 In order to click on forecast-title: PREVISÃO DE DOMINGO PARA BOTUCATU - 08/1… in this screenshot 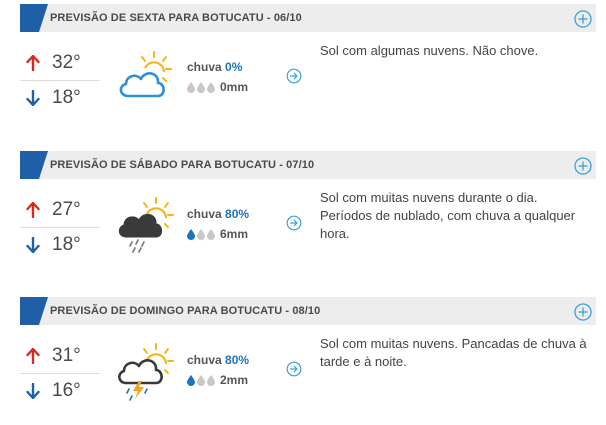, I will do `click(185, 311)`.